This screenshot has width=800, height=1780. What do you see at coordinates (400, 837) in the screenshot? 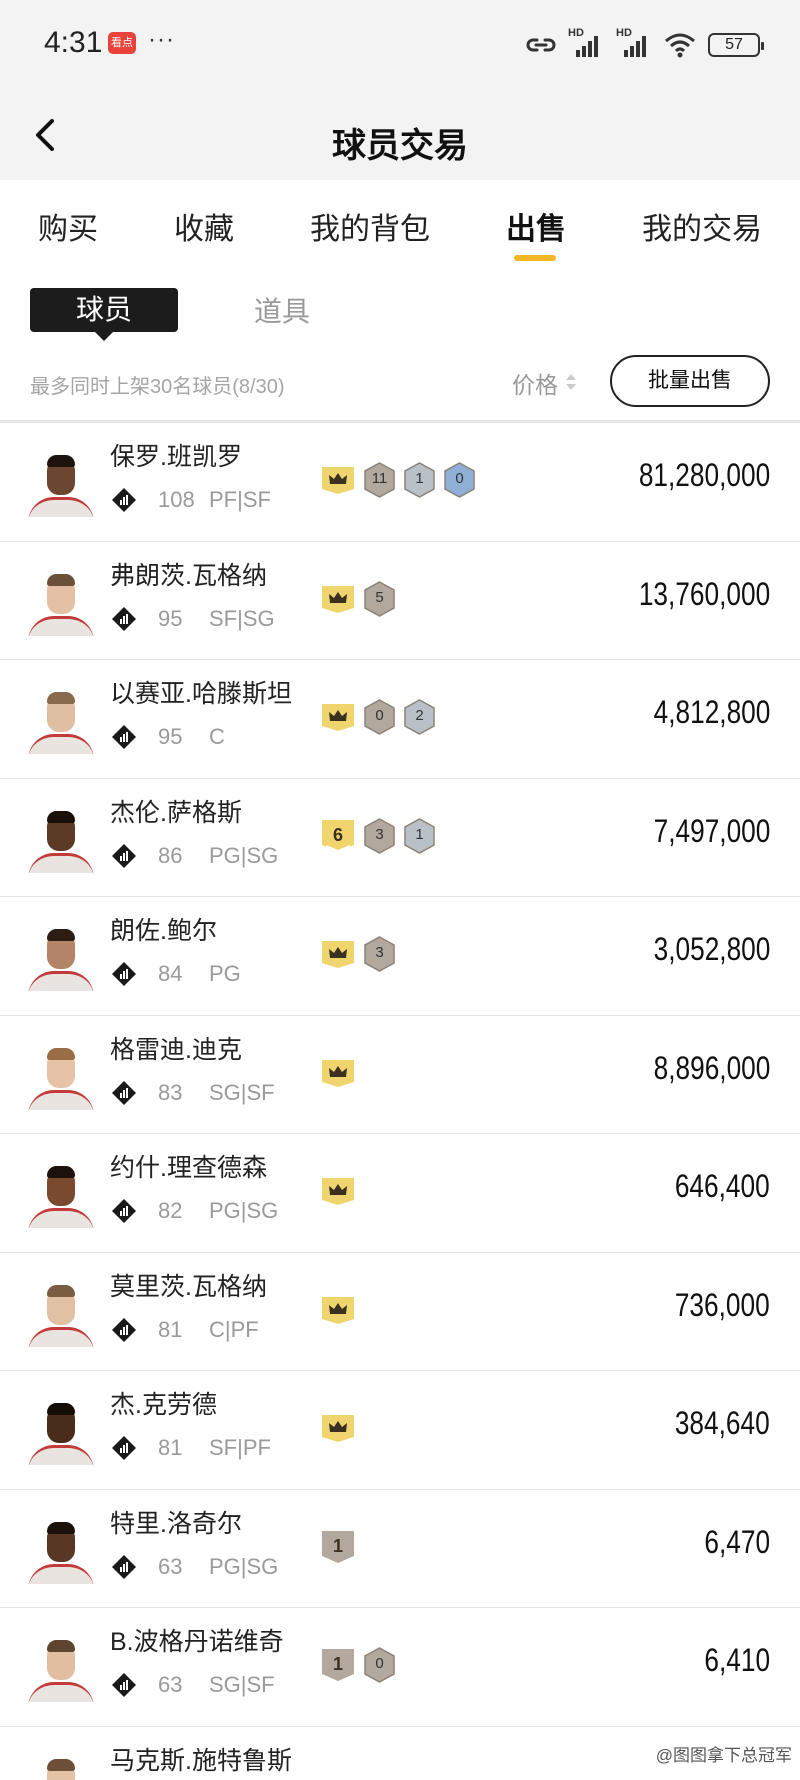
I see `player-row: 杰伦.萨格斯 86 PG|SG 6 3 1 7,497,000` at bounding box center [400, 837].